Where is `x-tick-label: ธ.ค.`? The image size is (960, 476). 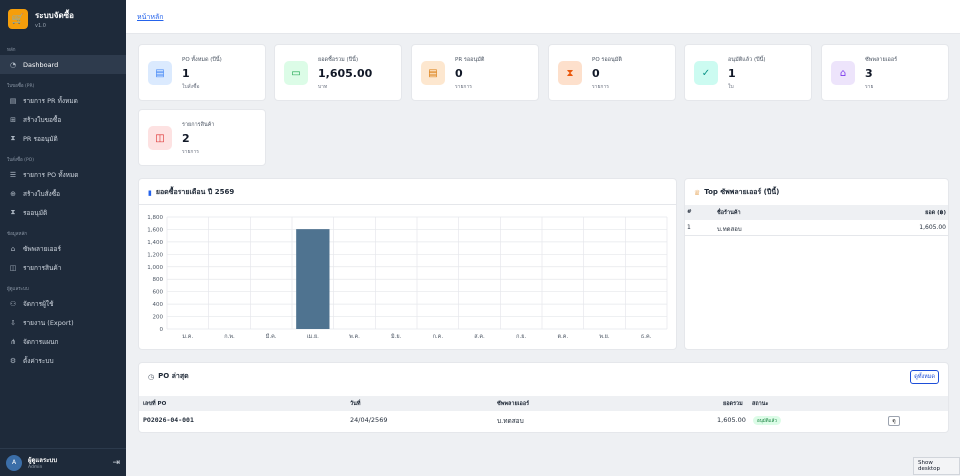
x-tick-label: ธ.ค. is located at coordinates (646, 336).